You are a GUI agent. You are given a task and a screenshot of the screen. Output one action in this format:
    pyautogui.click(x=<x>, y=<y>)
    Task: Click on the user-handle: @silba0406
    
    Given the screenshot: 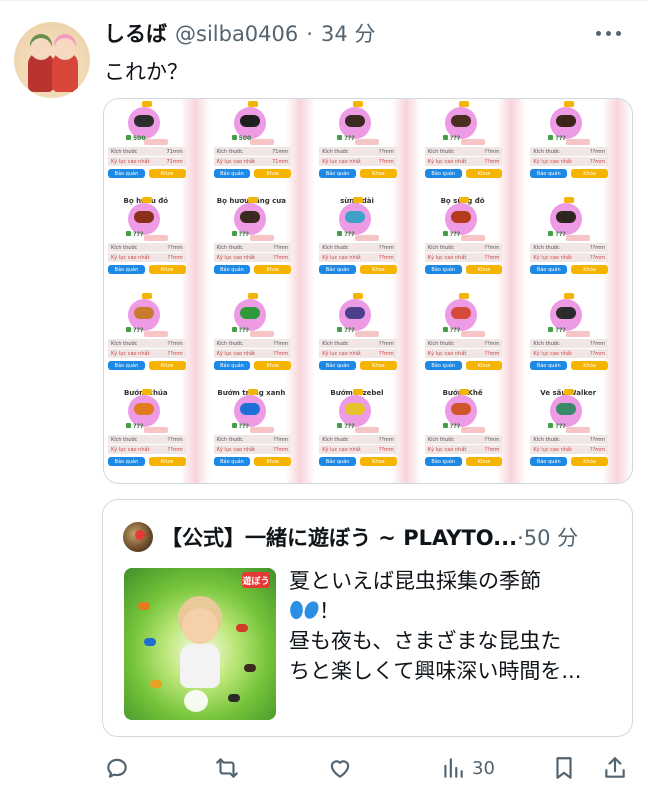 What is the action you would take?
    pyautogui.click(x=236, y=34)
    